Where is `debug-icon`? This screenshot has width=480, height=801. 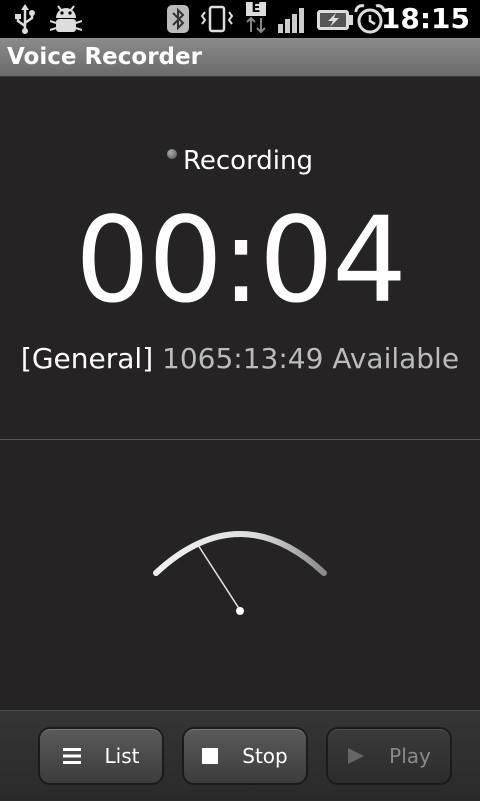
debug-icon is located at coordinates (66, 18).